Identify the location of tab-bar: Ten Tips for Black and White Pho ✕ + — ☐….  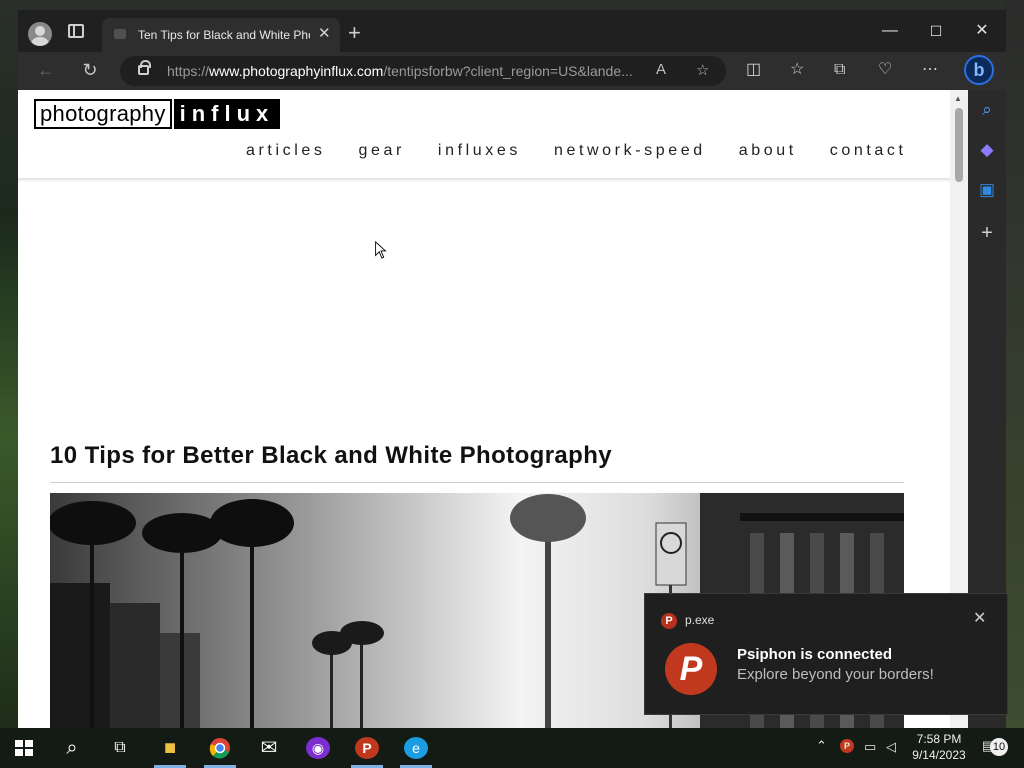
(512, 31).